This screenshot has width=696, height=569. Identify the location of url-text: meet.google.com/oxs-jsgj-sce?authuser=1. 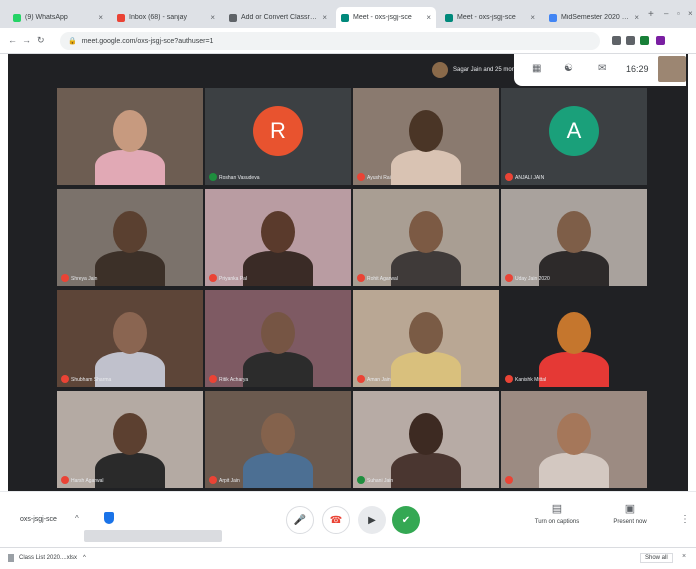
(147, 41).